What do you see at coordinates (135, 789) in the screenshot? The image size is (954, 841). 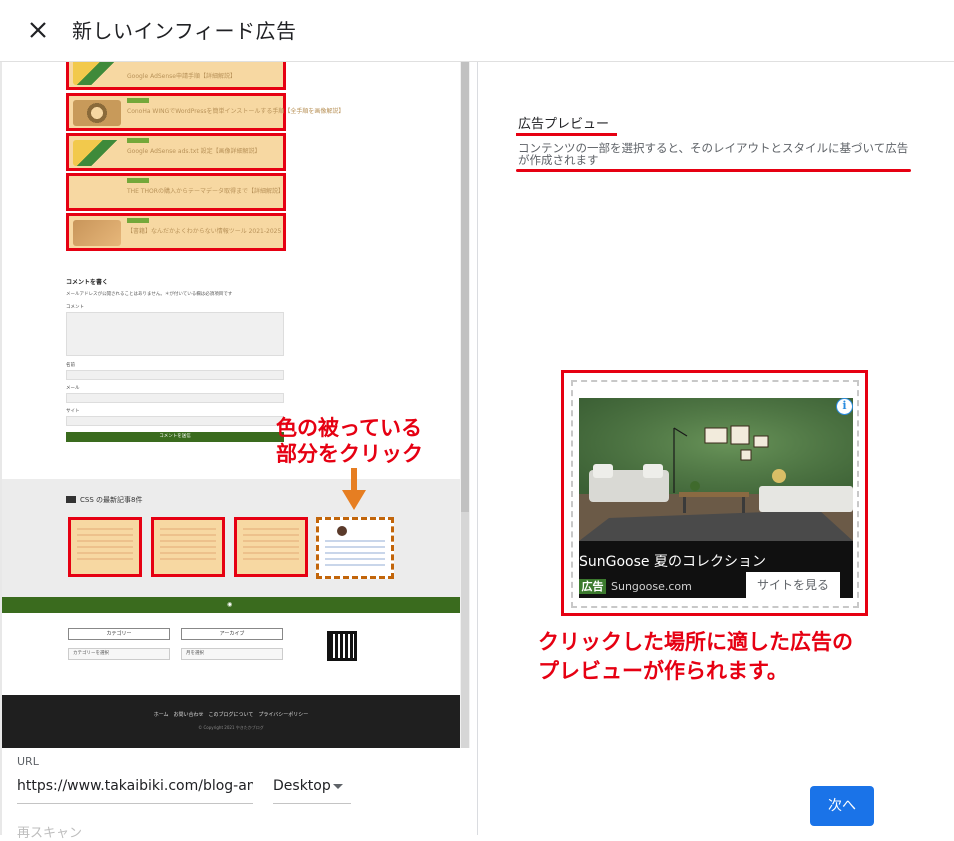 I see `url-input: https://www.takaibiki.com/blog-ameb` at bounding box center [135, 789].